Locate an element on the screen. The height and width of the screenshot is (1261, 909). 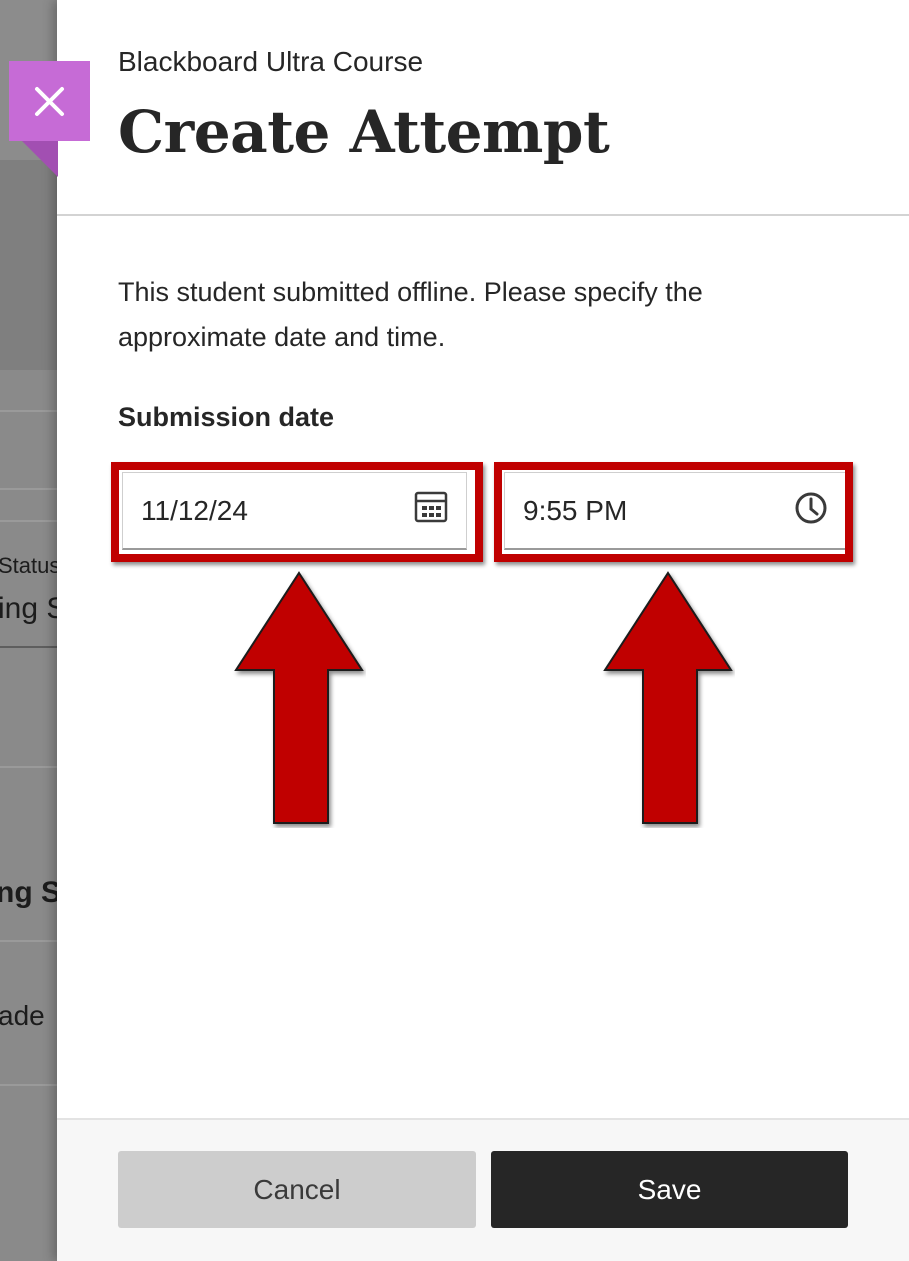
time-arrow-icon is located at coordinates (668, 697).